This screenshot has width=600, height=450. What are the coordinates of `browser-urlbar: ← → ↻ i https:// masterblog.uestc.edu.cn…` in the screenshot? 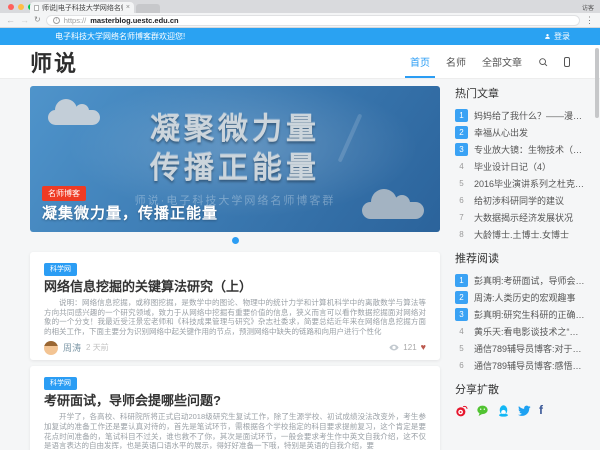 It's located at (300, 20).